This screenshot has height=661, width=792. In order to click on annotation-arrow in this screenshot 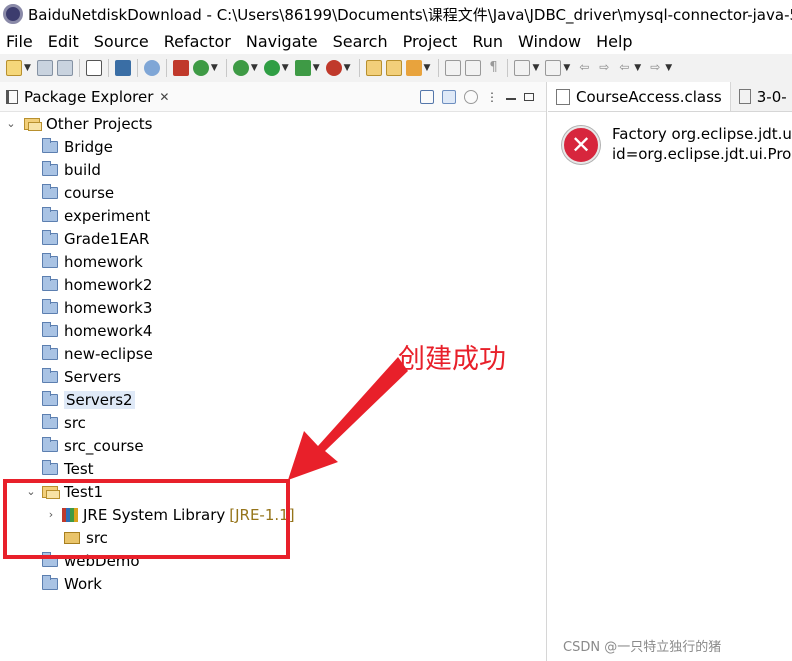, I will do `click(348, 418)`.